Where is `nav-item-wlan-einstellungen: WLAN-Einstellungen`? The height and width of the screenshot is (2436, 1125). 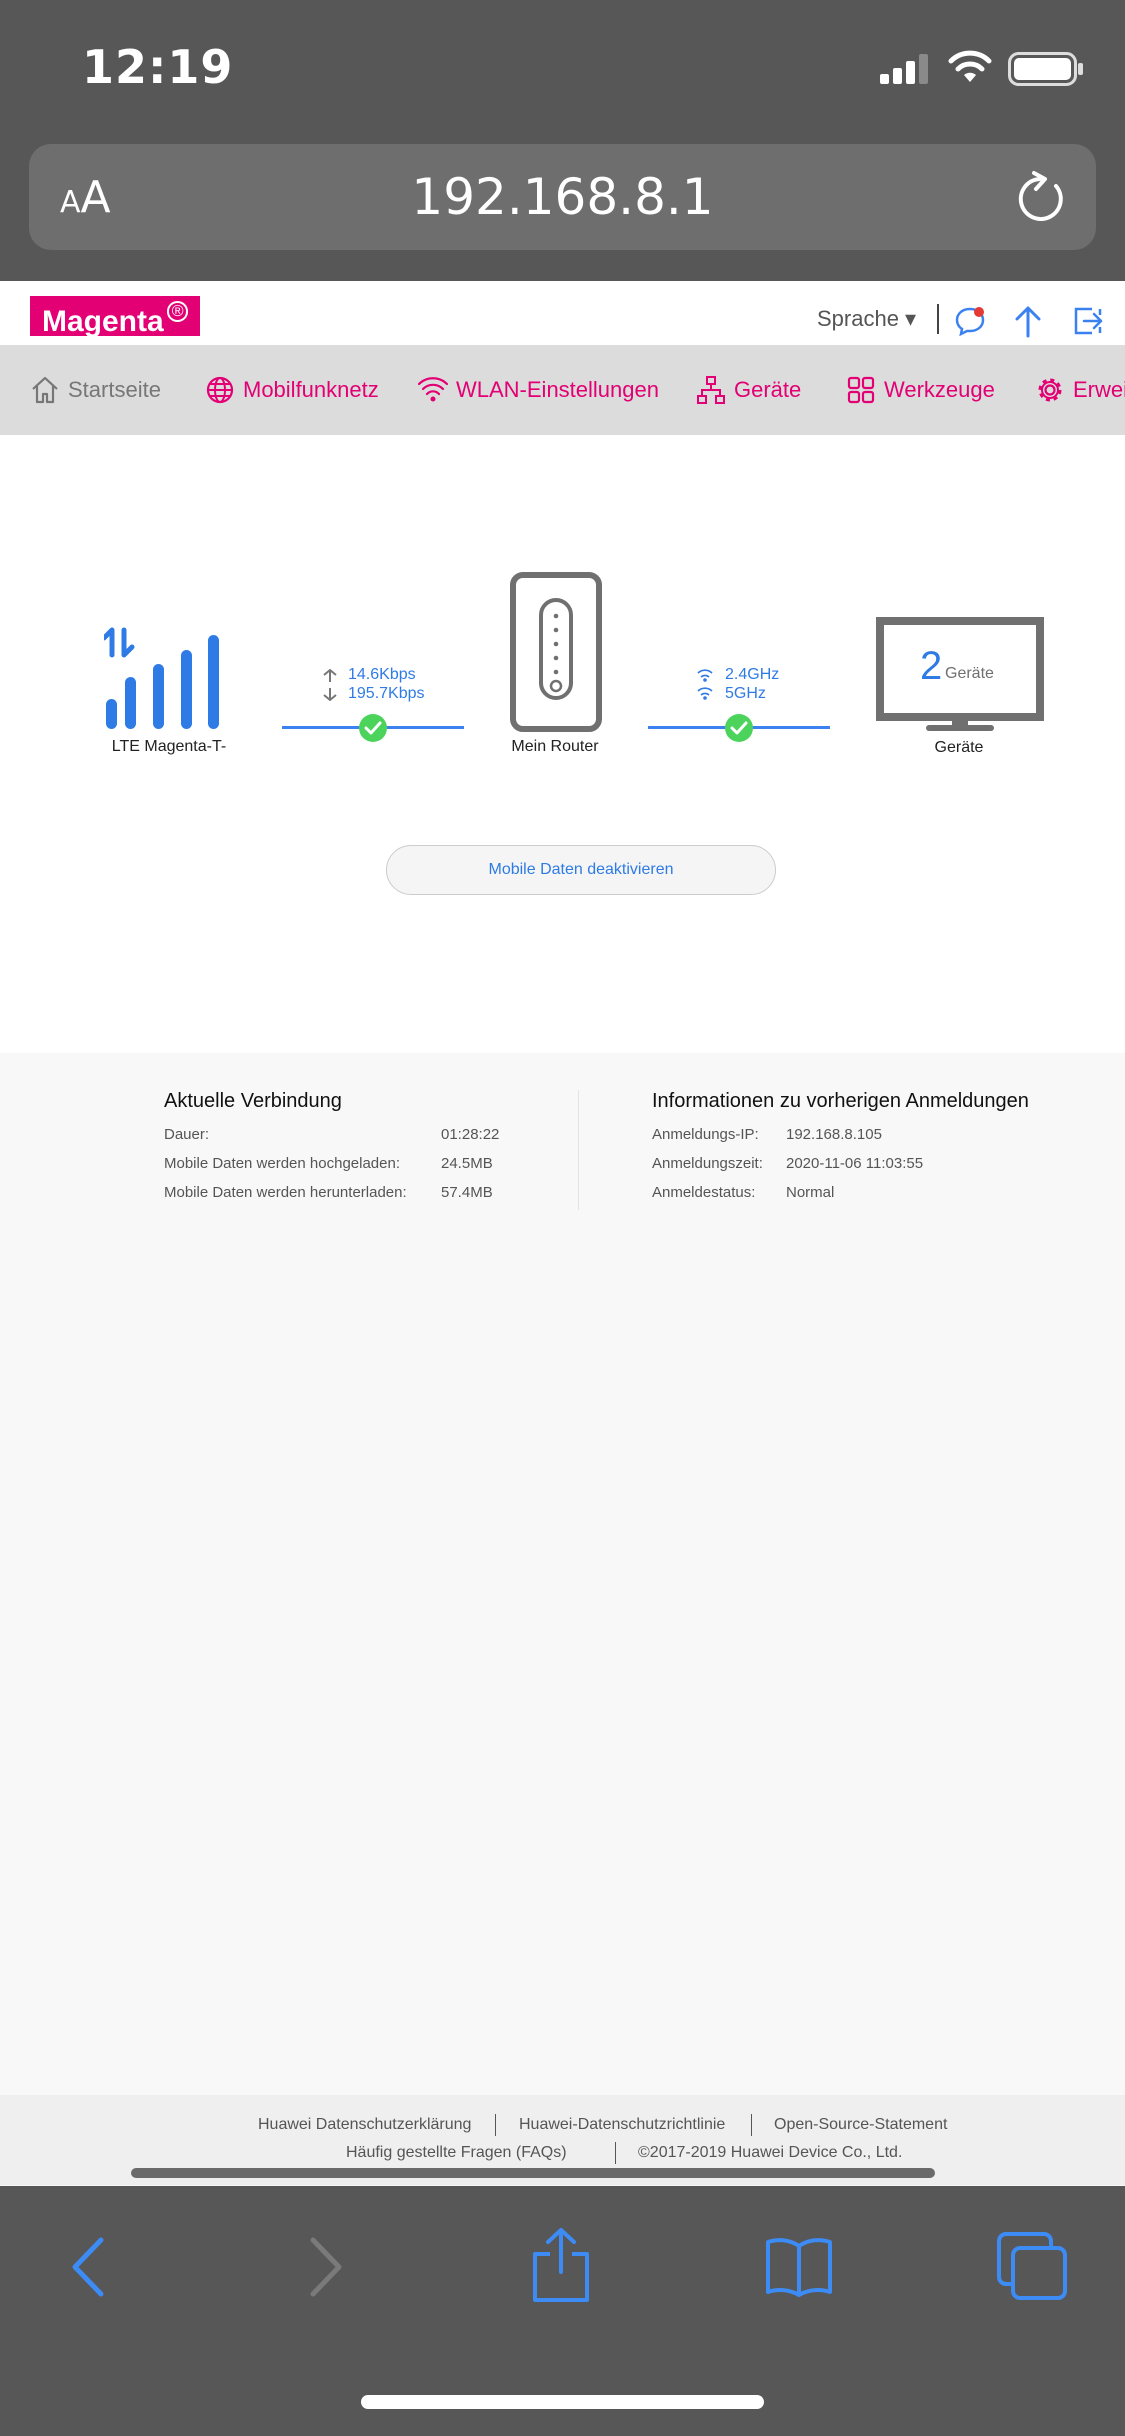 nav-item-wlan-einstellungen: WLAN-Einstellungen is located at coordinates (538, 390).